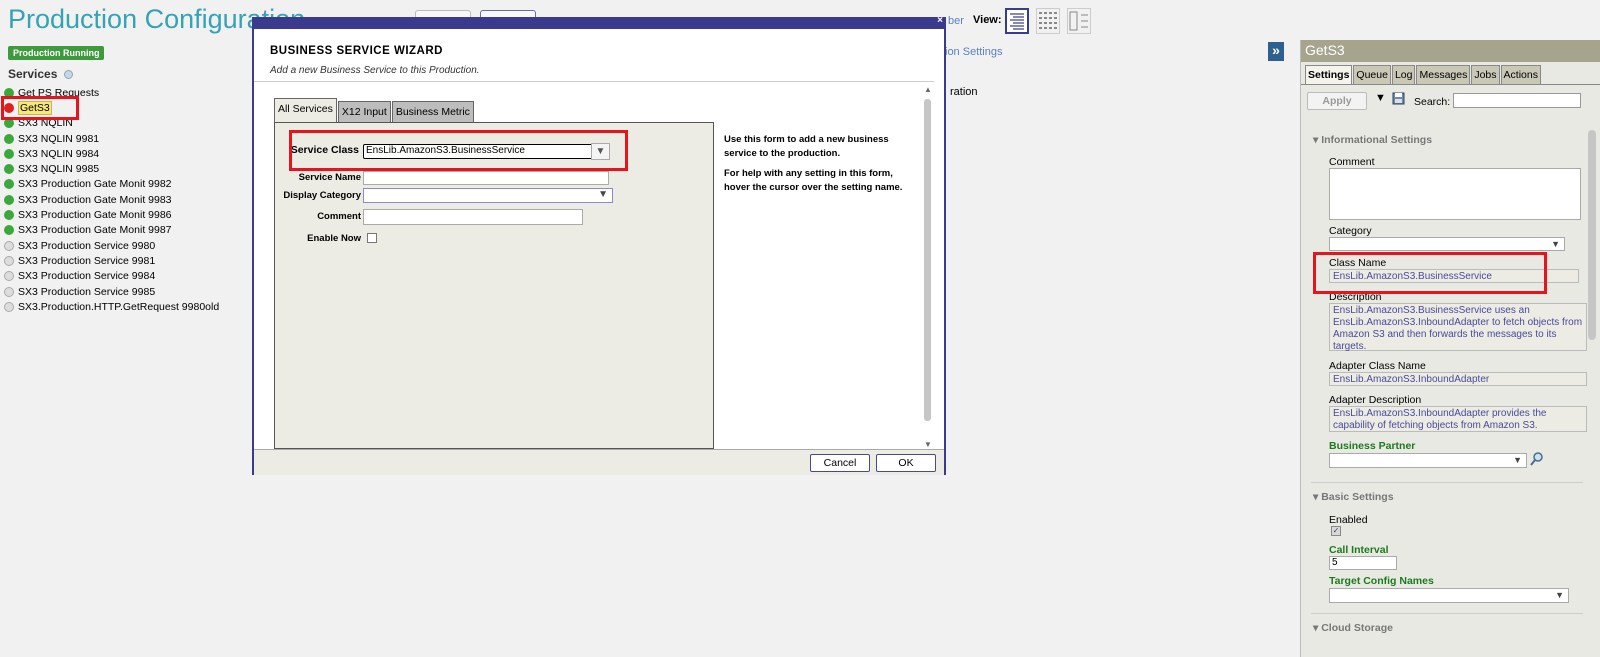 This screenshot has width=1600, height=657. I want to click on call-interval-input: 5, so click(1363, 563).